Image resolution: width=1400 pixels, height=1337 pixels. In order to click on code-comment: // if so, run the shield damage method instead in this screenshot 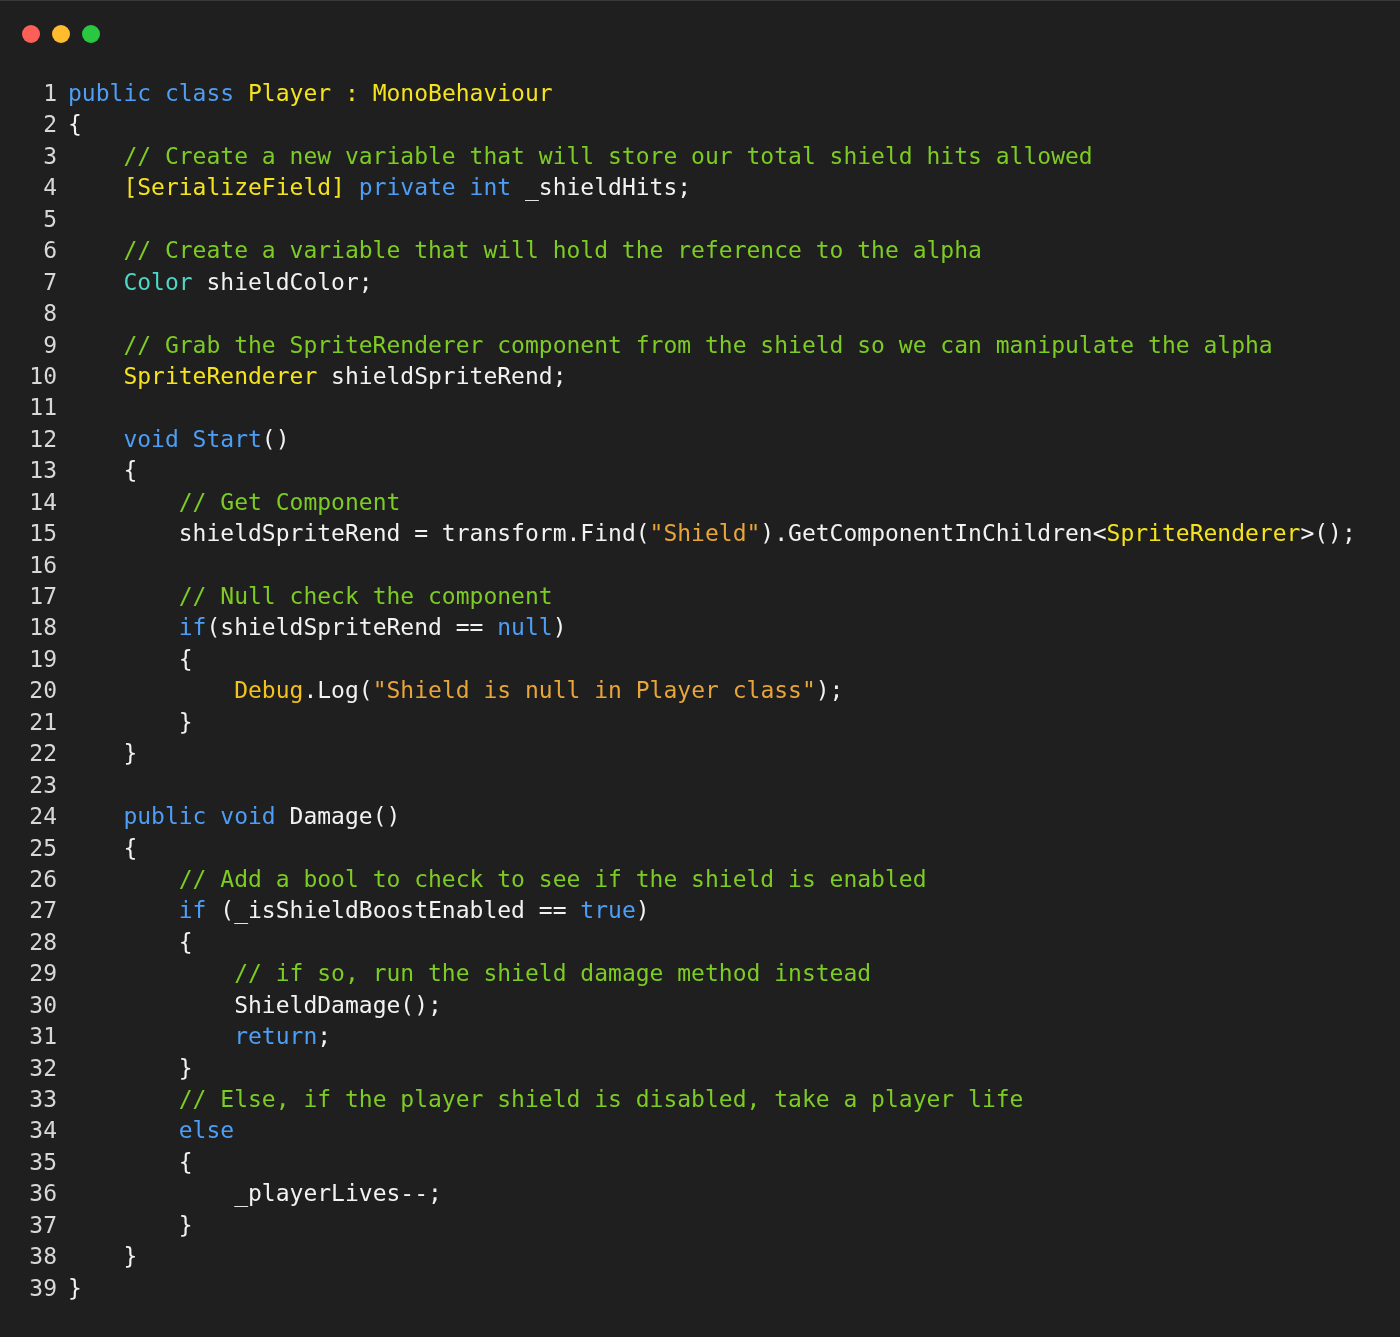, I will do `click(553, 974)`.